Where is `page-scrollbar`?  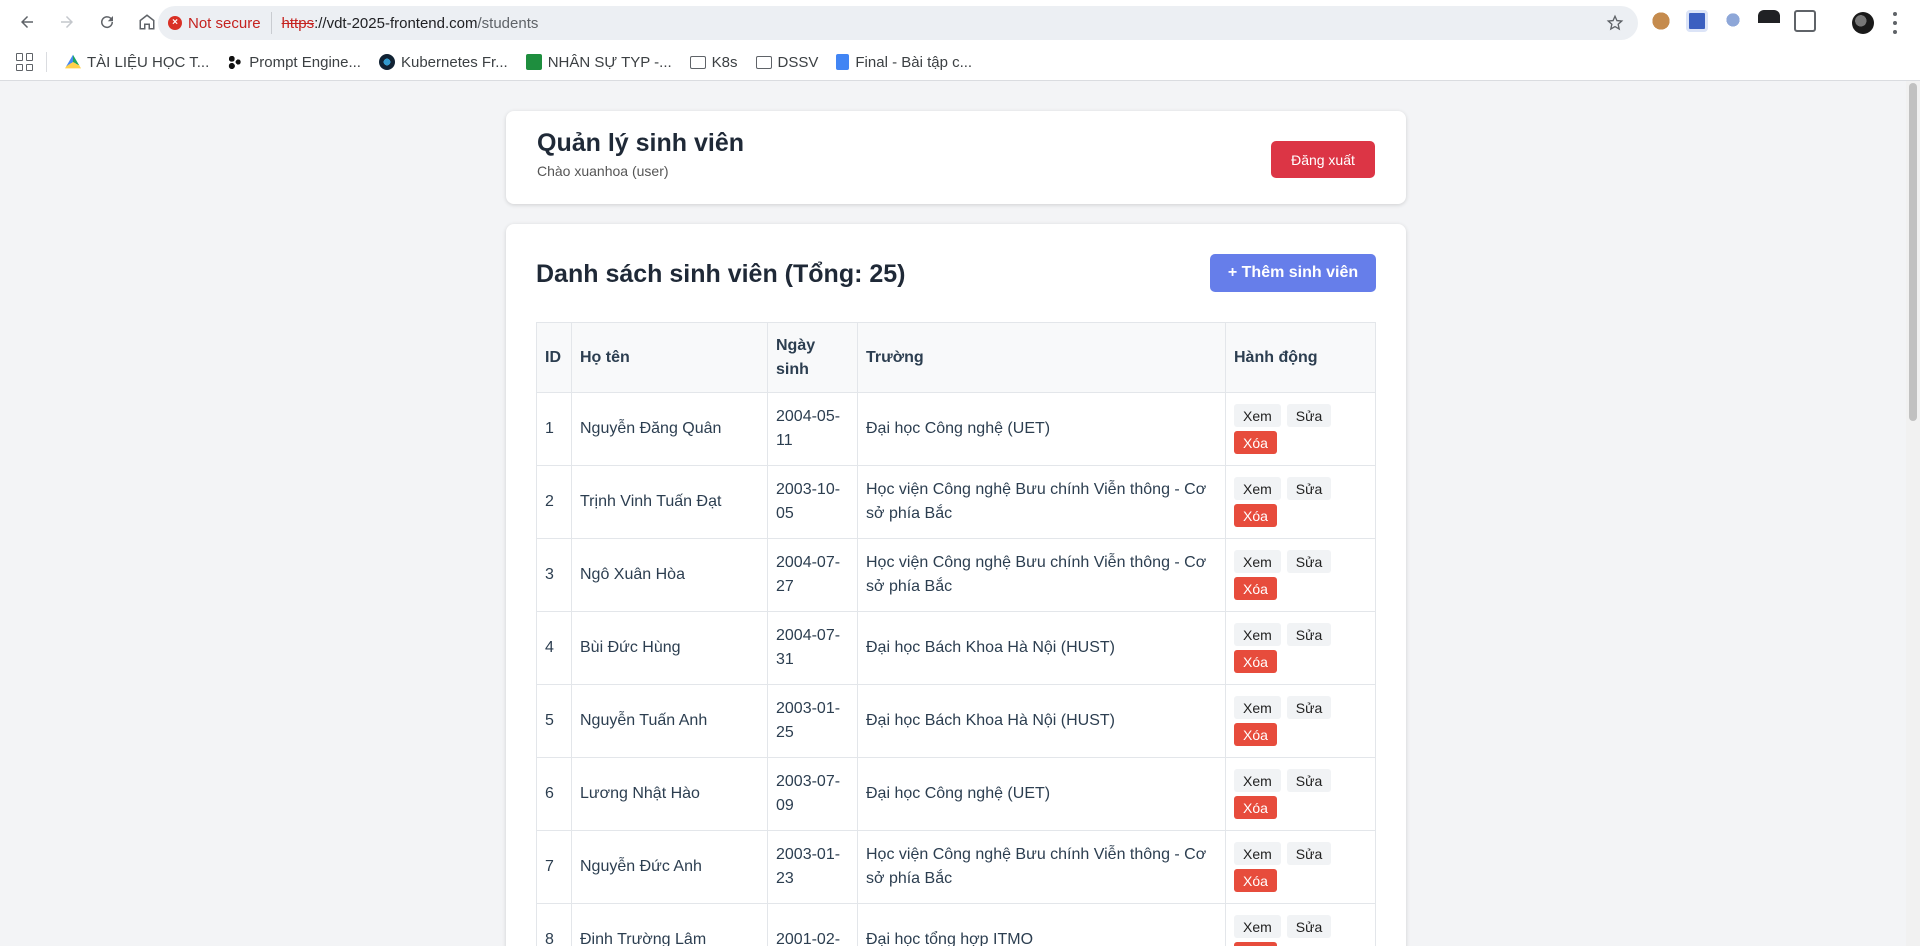
page-scrollbar is located at coordinates (1913, 513).